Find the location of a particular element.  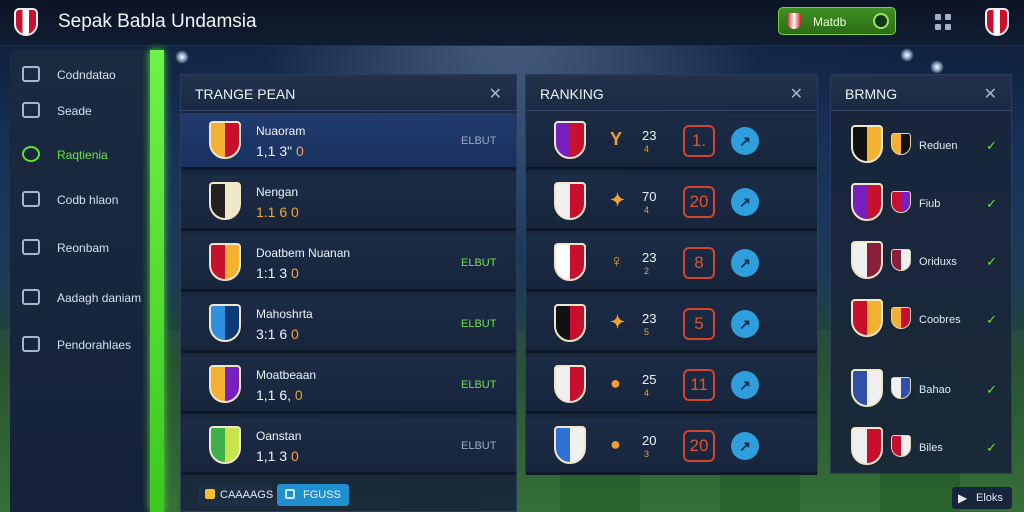

sidebar-item-label: Raqtienia is located at coordinates (82, 155).